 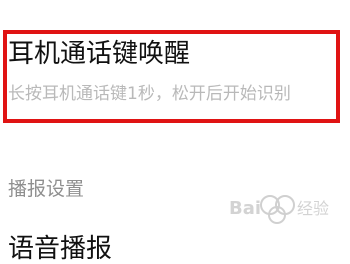 I want to click on setting-title: 耳机通话键唤醒, so click(x=99, y=54).